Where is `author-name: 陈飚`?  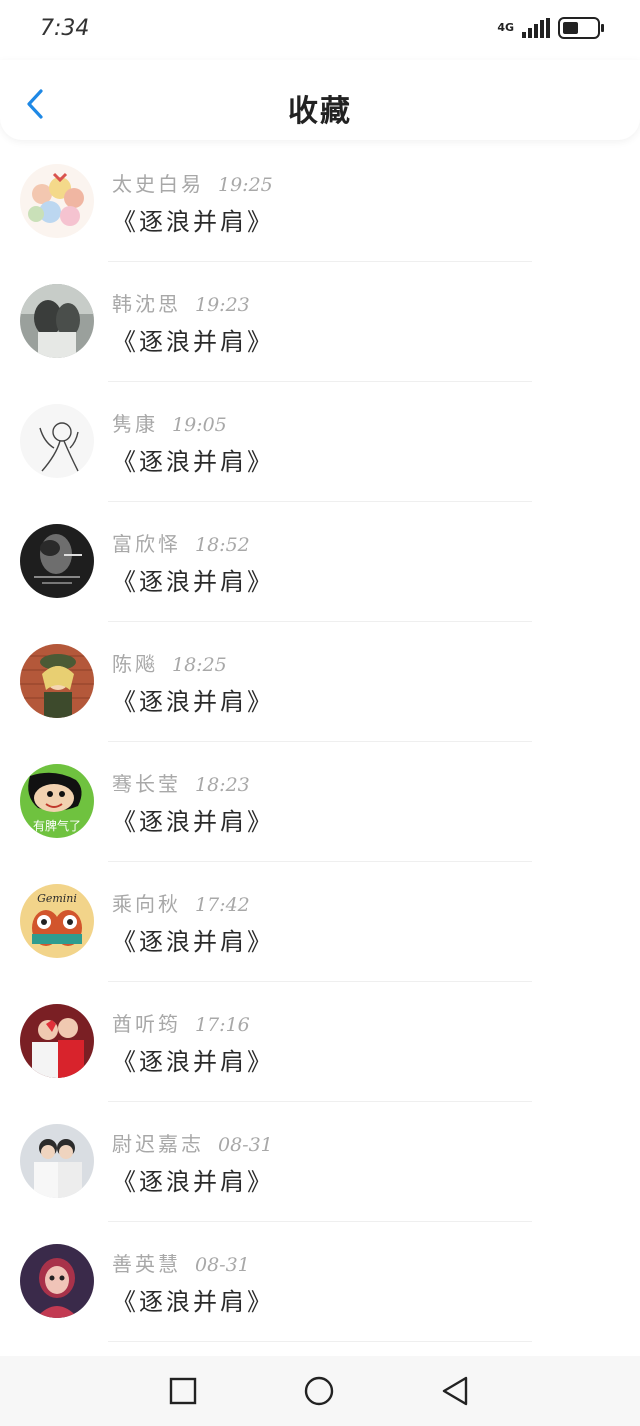
author-name: 陈飚 is located at coordinates (135, 664).